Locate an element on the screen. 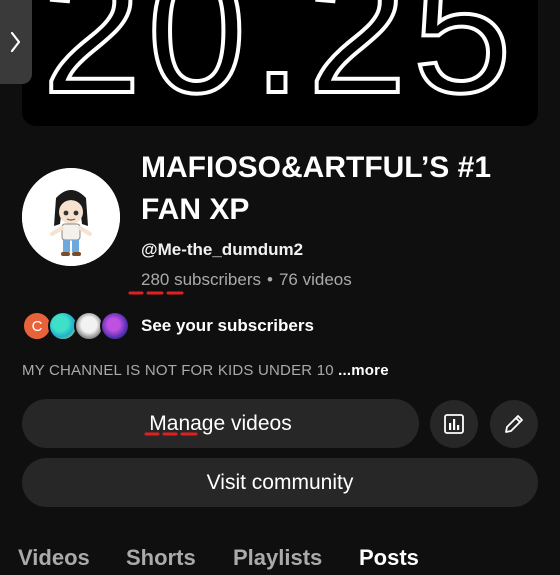  analytics-button is located at coordinates (454, 424).